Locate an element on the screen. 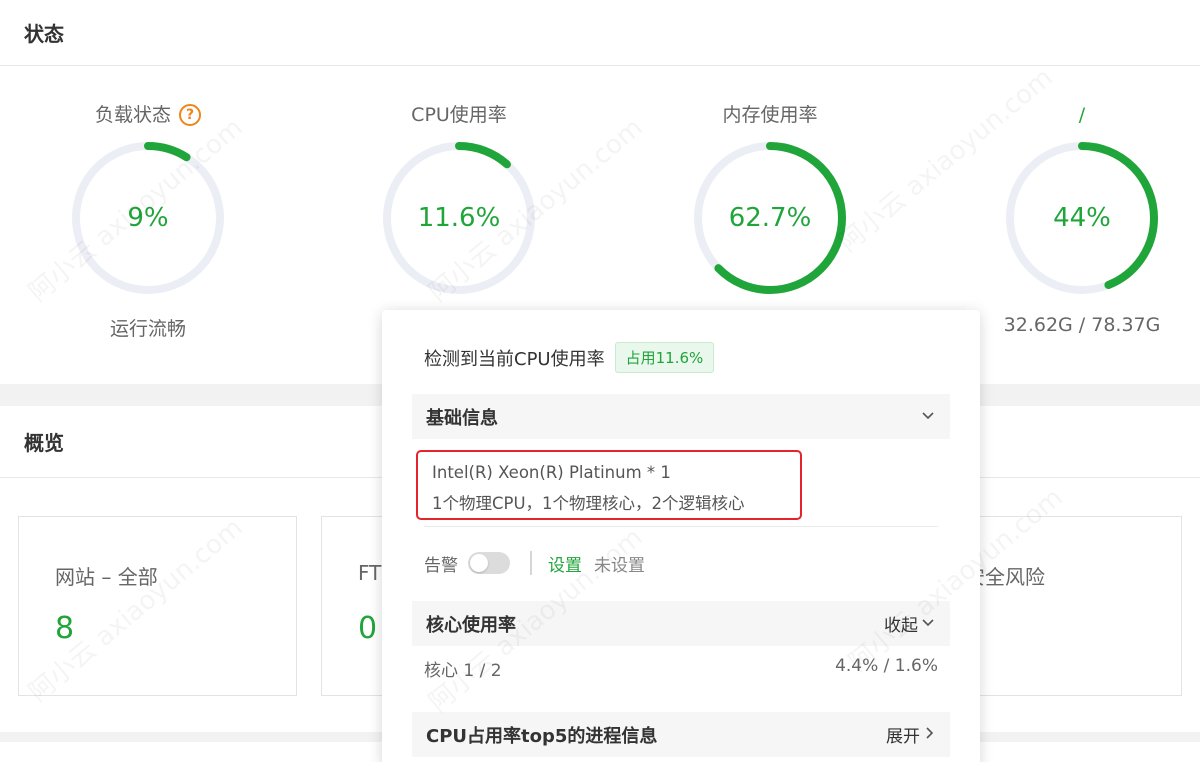  core-usage-section: 核心使用率 收起 is located at coordinates (681, 623).